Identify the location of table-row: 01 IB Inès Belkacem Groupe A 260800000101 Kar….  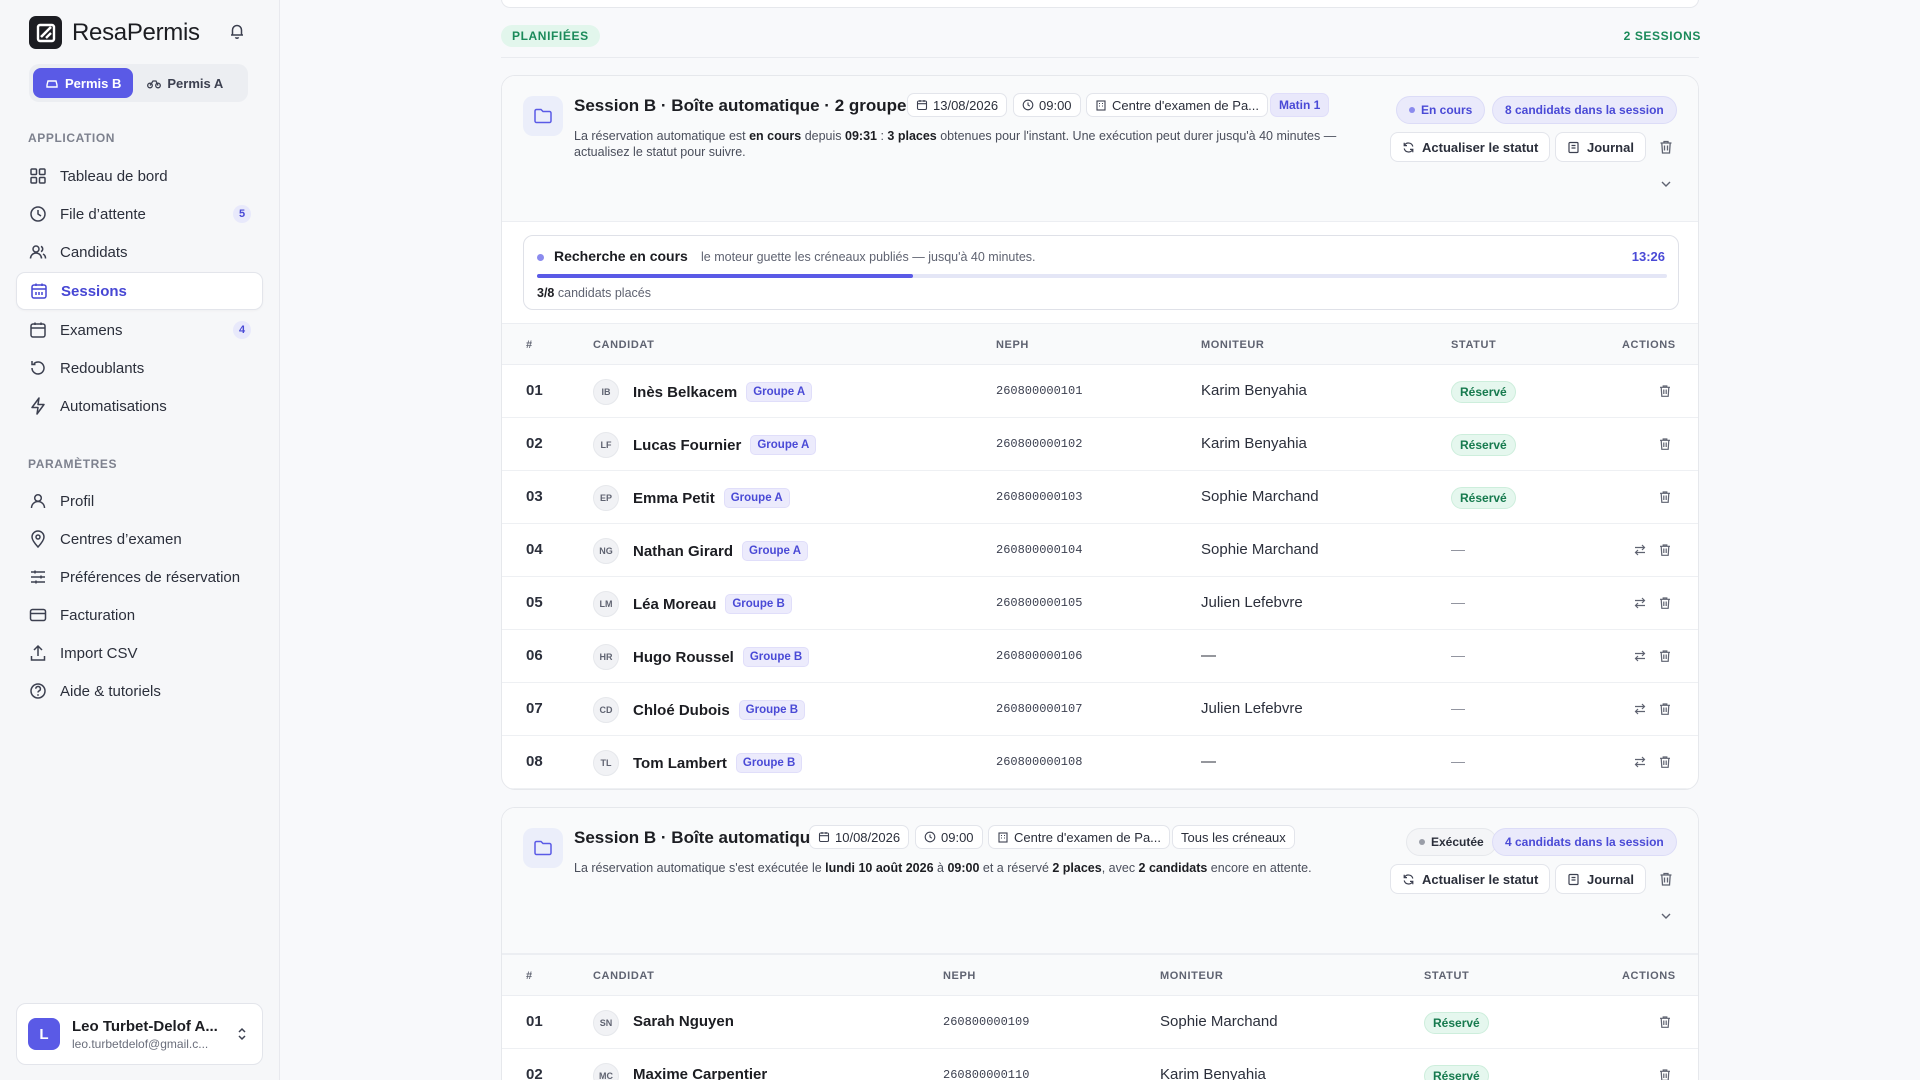
(1100, 391).